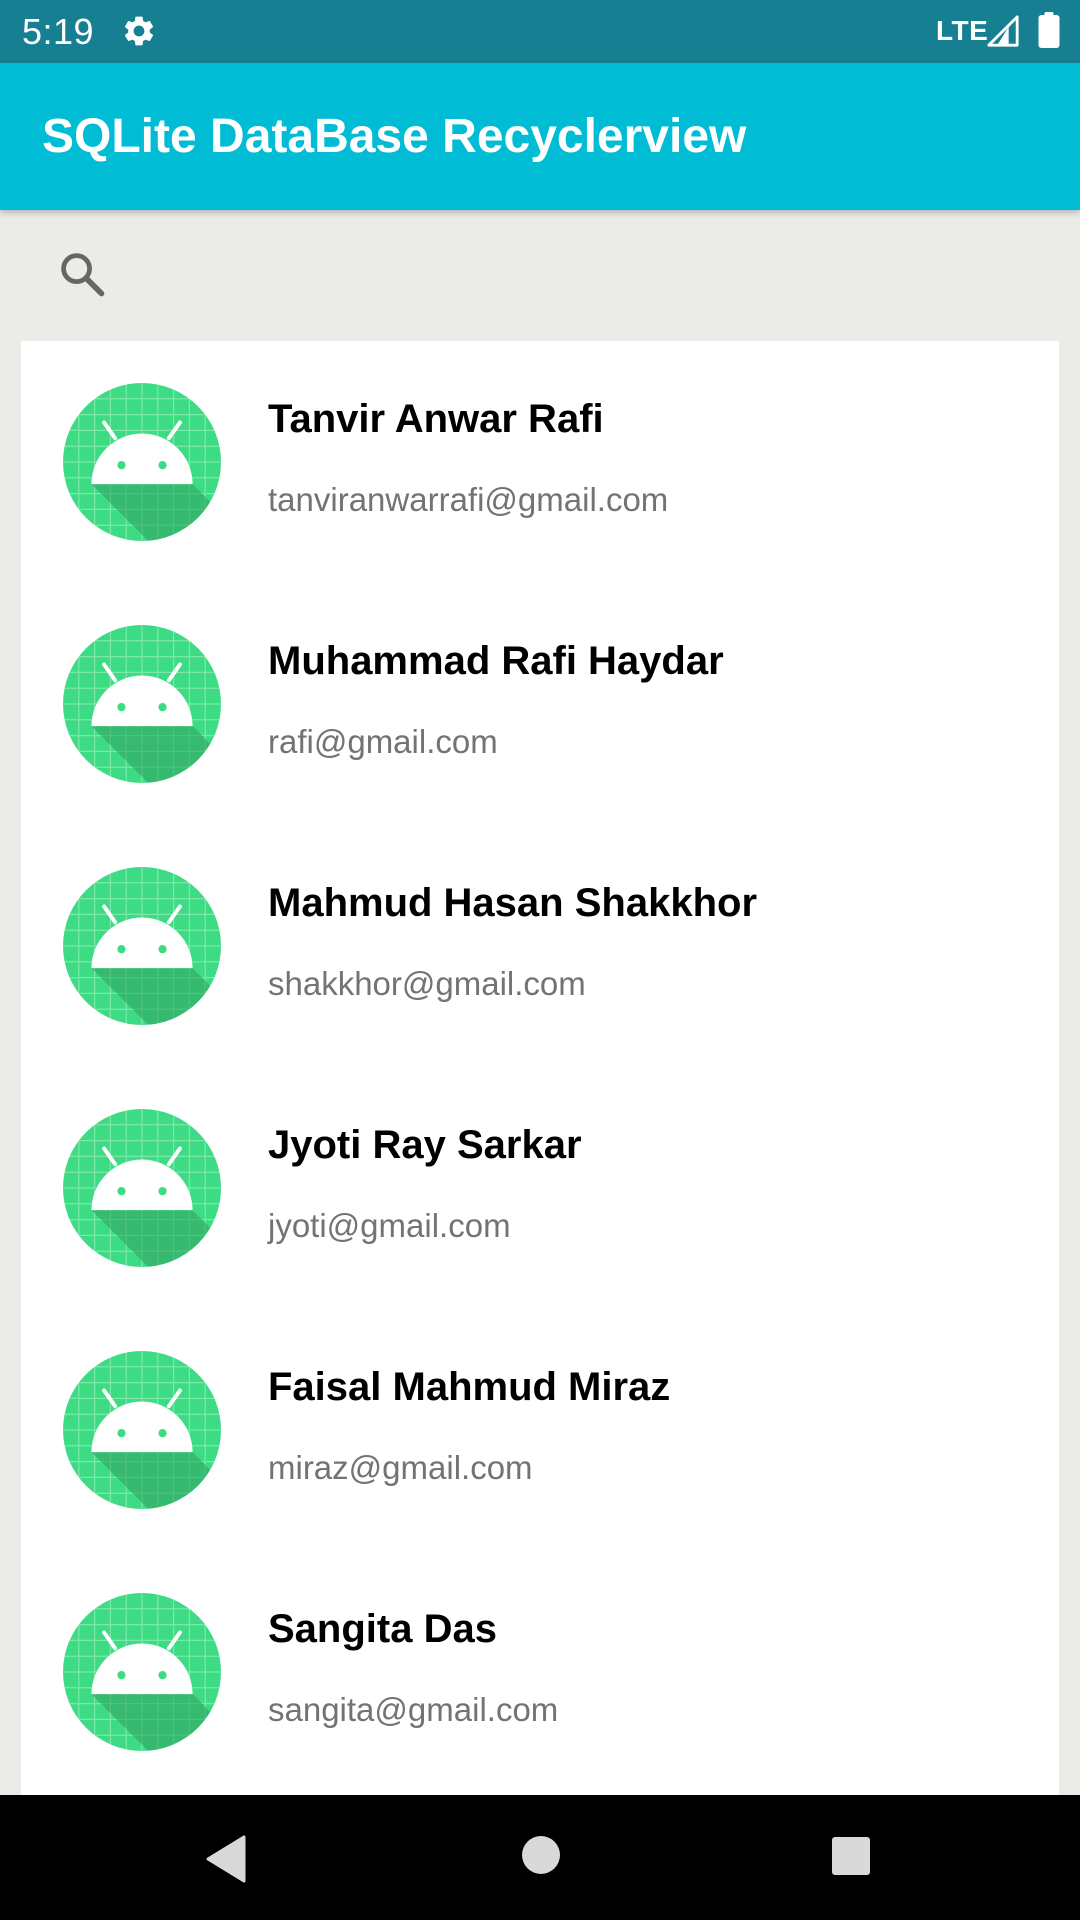  Describe the element at coordinates (383, 741) in the screenshot. I see `contact-email: rafi@gmail.com` at that location.